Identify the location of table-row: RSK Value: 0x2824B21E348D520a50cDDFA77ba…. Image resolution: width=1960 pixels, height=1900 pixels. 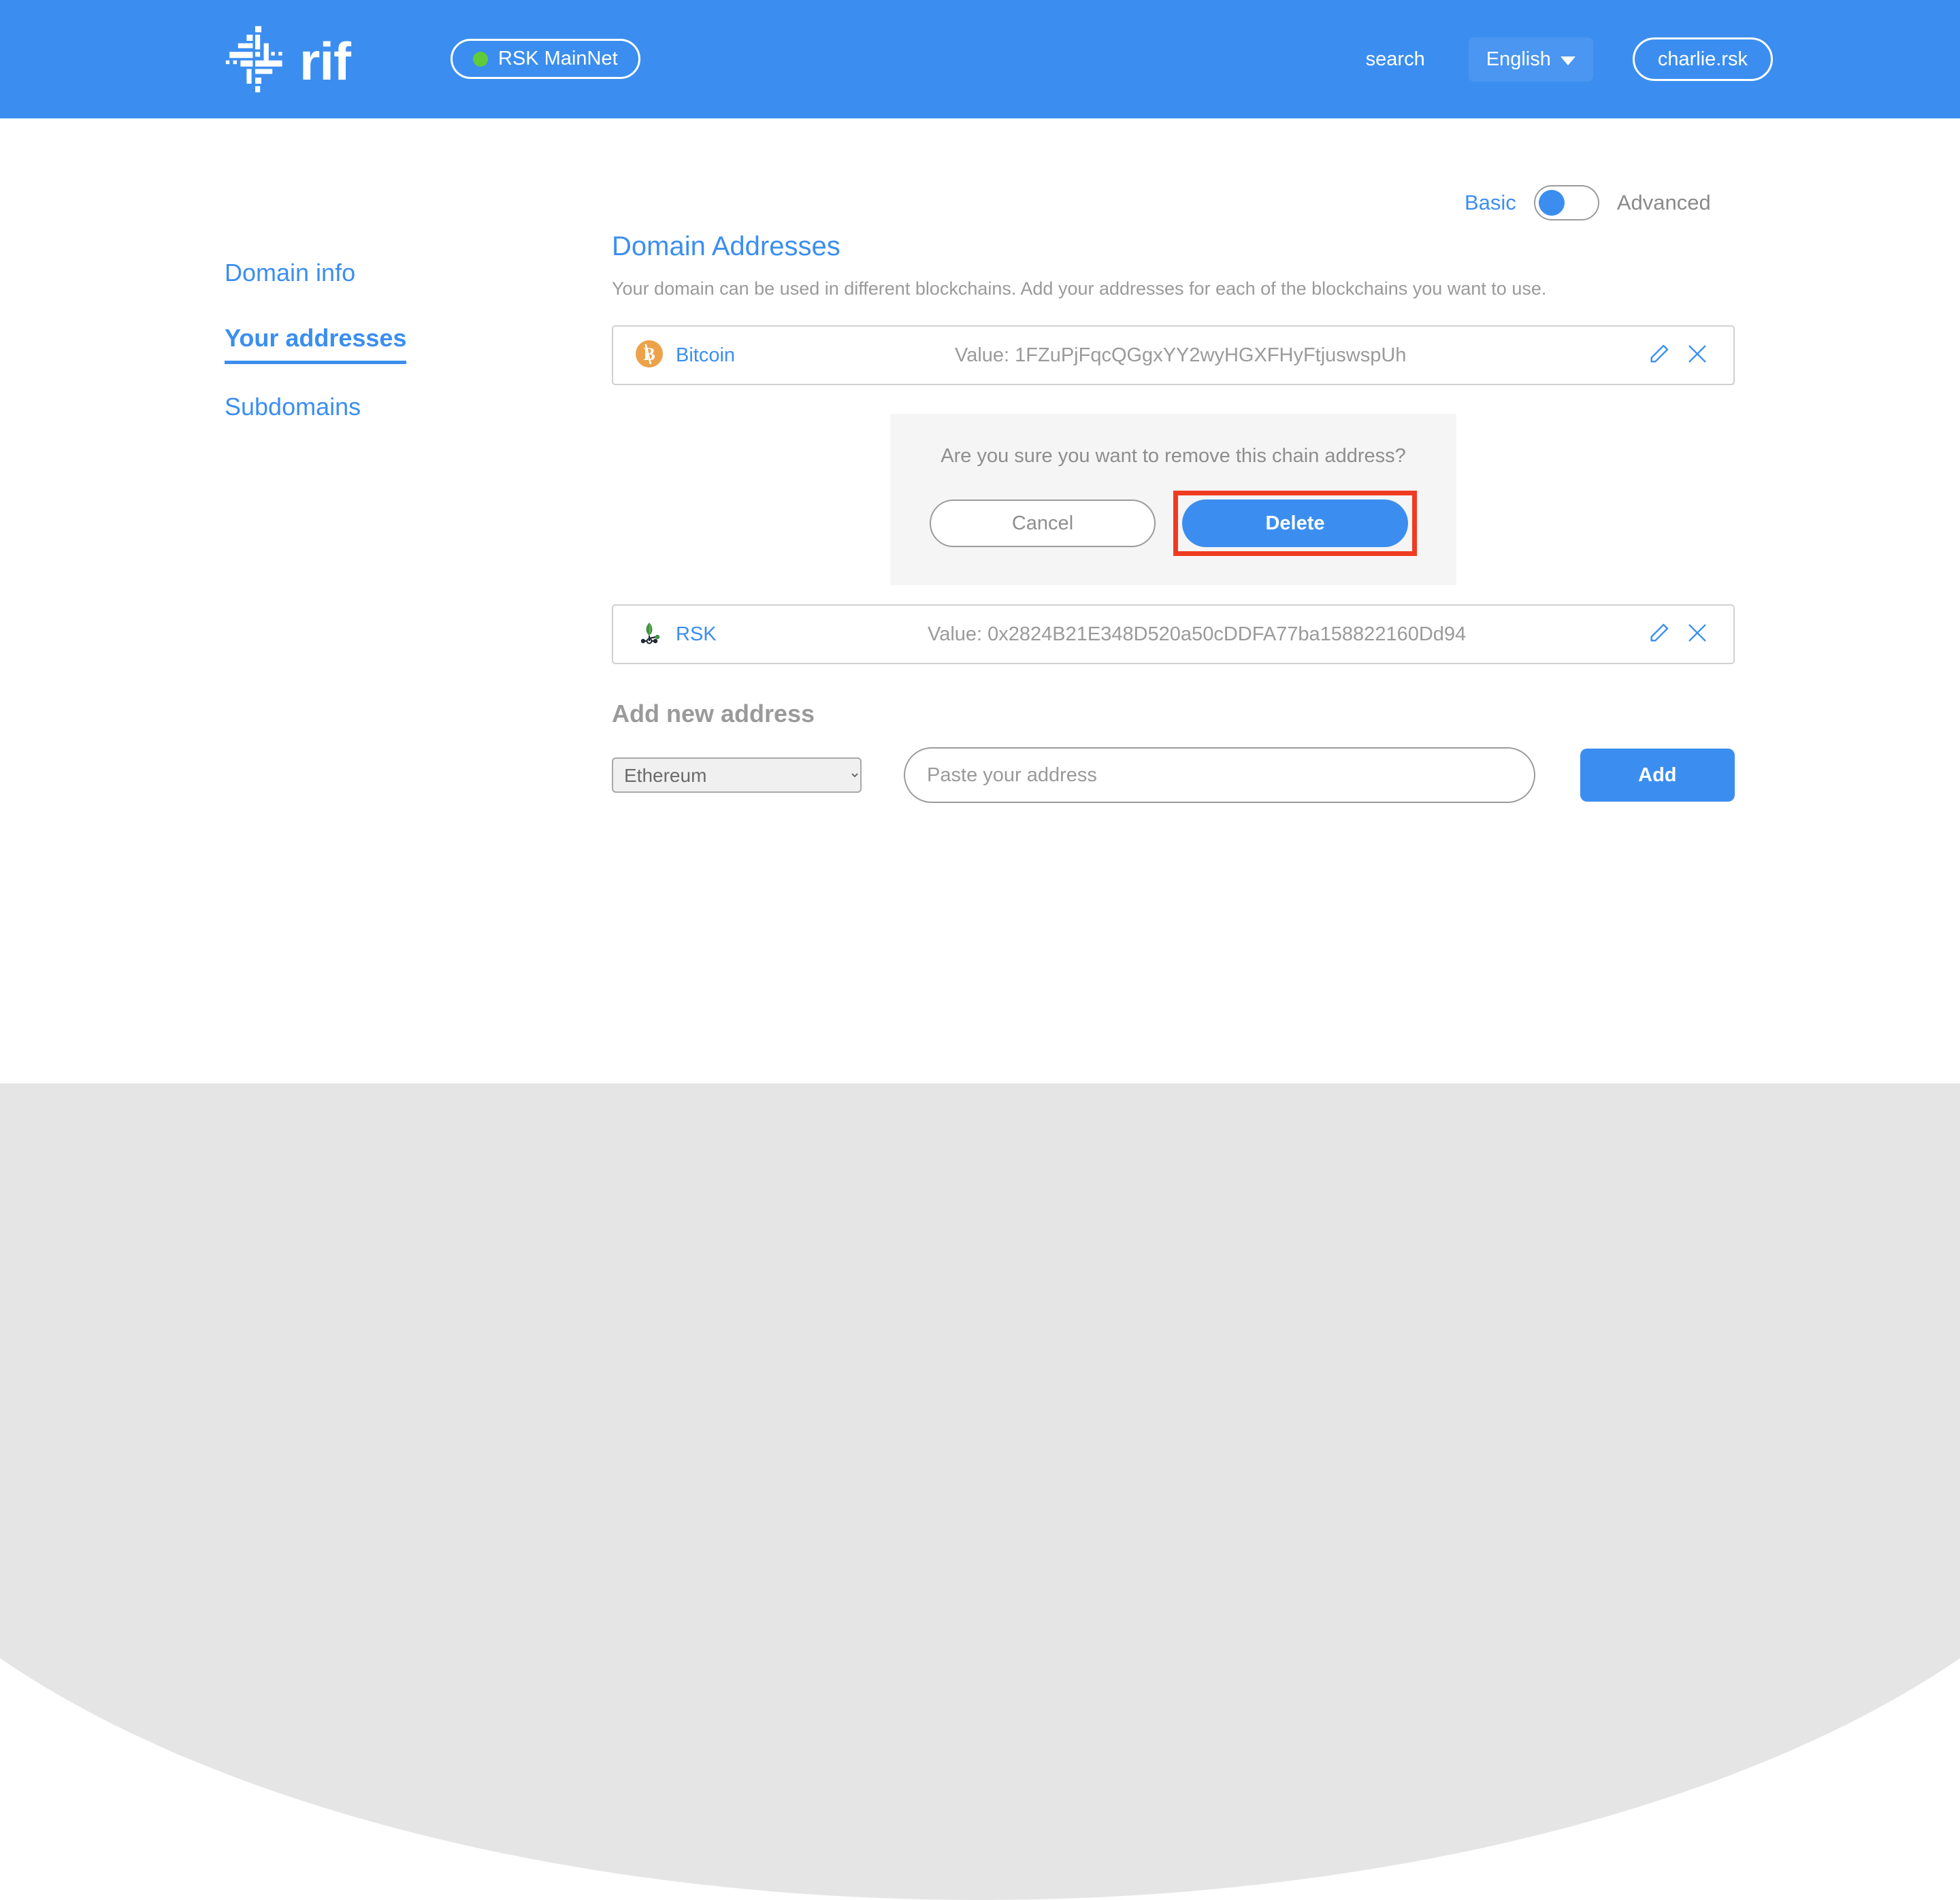
(1174, 634).